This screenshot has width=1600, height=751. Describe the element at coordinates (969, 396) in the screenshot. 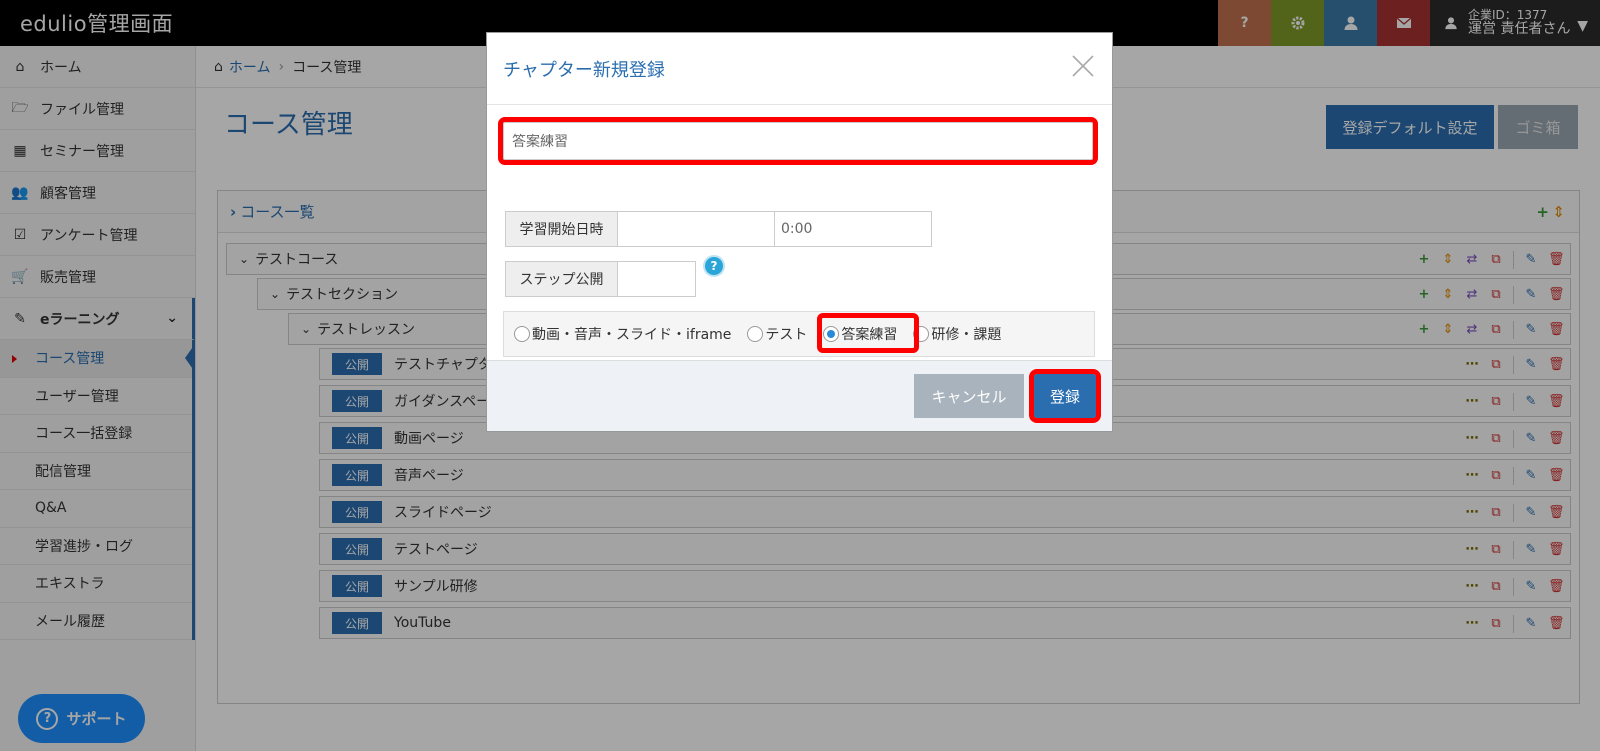

I see `cancel-button: キャンセル` at that location.